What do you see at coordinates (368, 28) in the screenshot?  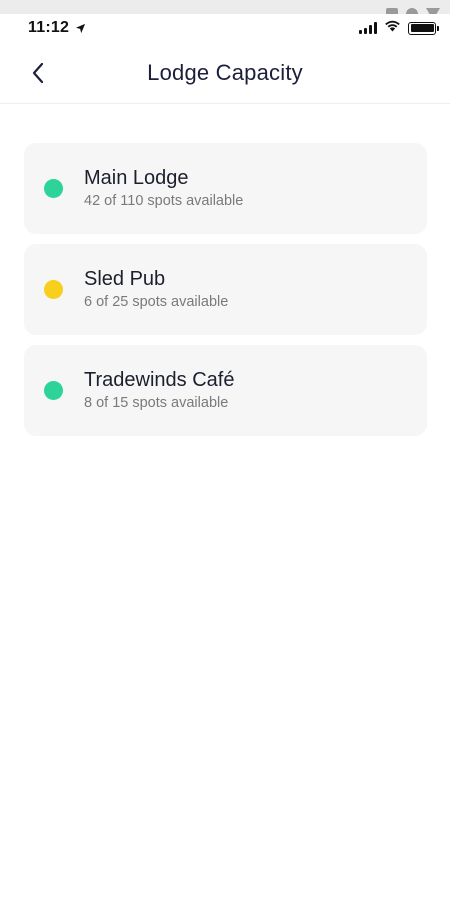 I see `cellular-signal-icon` at bounding box center [368, 28].